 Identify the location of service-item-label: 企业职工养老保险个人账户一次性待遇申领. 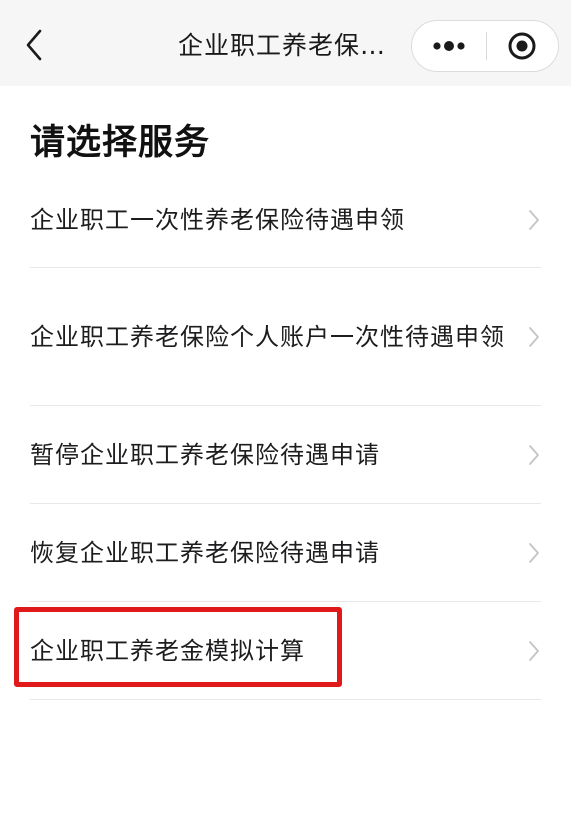
(267, 337).